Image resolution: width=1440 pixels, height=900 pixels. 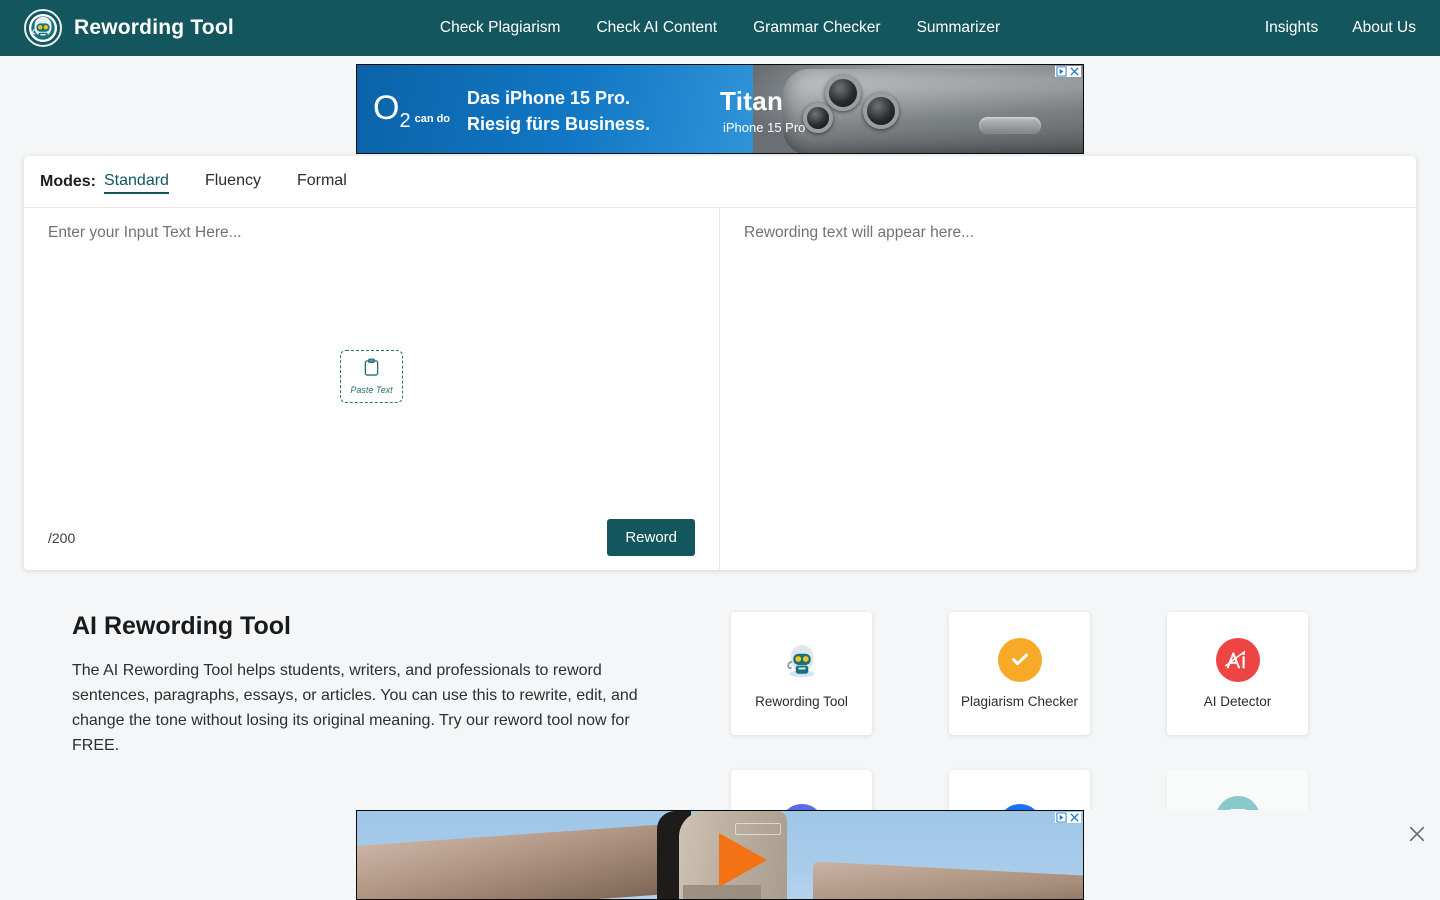 I want to click on o2-logo: O2 can do, so click(x=411, y=111).